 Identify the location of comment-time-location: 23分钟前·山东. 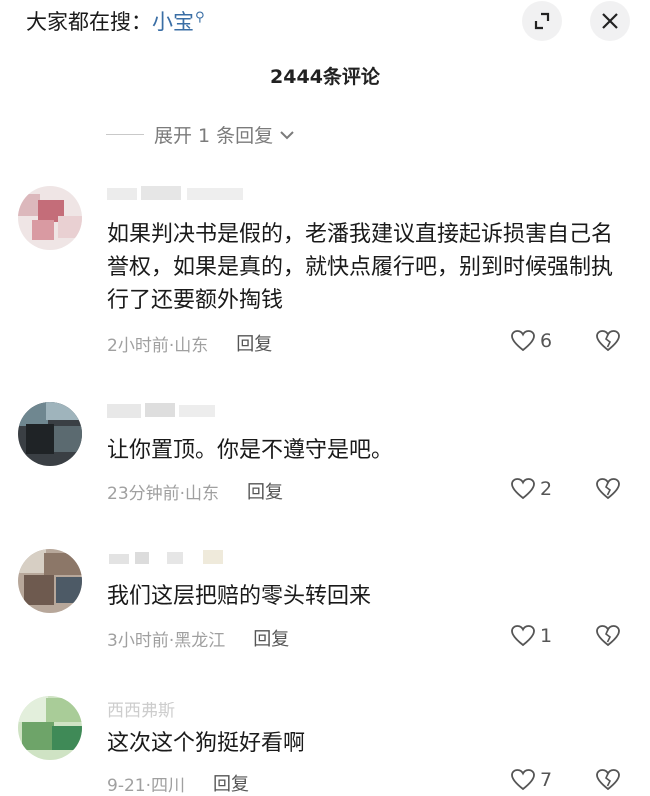
(163, 493).